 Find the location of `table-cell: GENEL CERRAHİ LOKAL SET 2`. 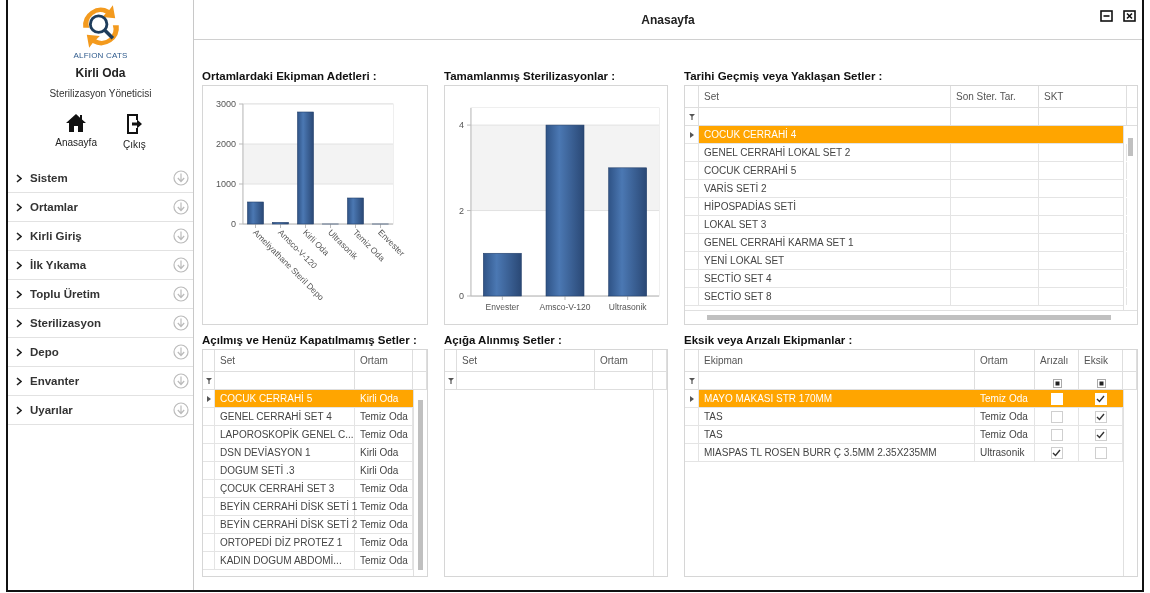

table-cell: GENEL CERRAHİ LOKAL SET 2 is located at coordinates (825, 152).